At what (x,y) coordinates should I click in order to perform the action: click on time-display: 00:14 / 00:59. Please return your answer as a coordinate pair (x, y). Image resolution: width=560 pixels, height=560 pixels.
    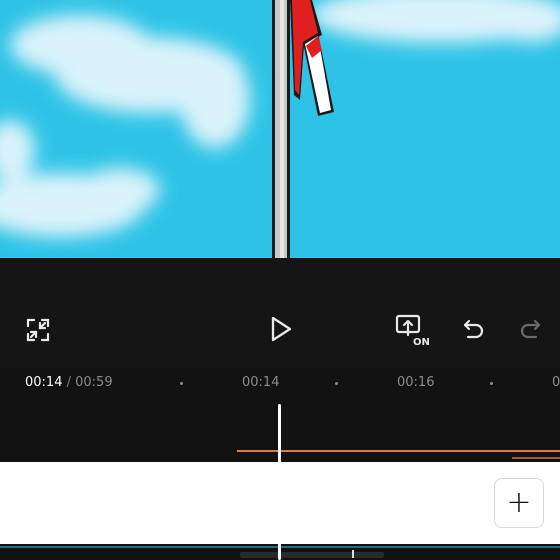
    Looking at the image, I should click on (69, 382).